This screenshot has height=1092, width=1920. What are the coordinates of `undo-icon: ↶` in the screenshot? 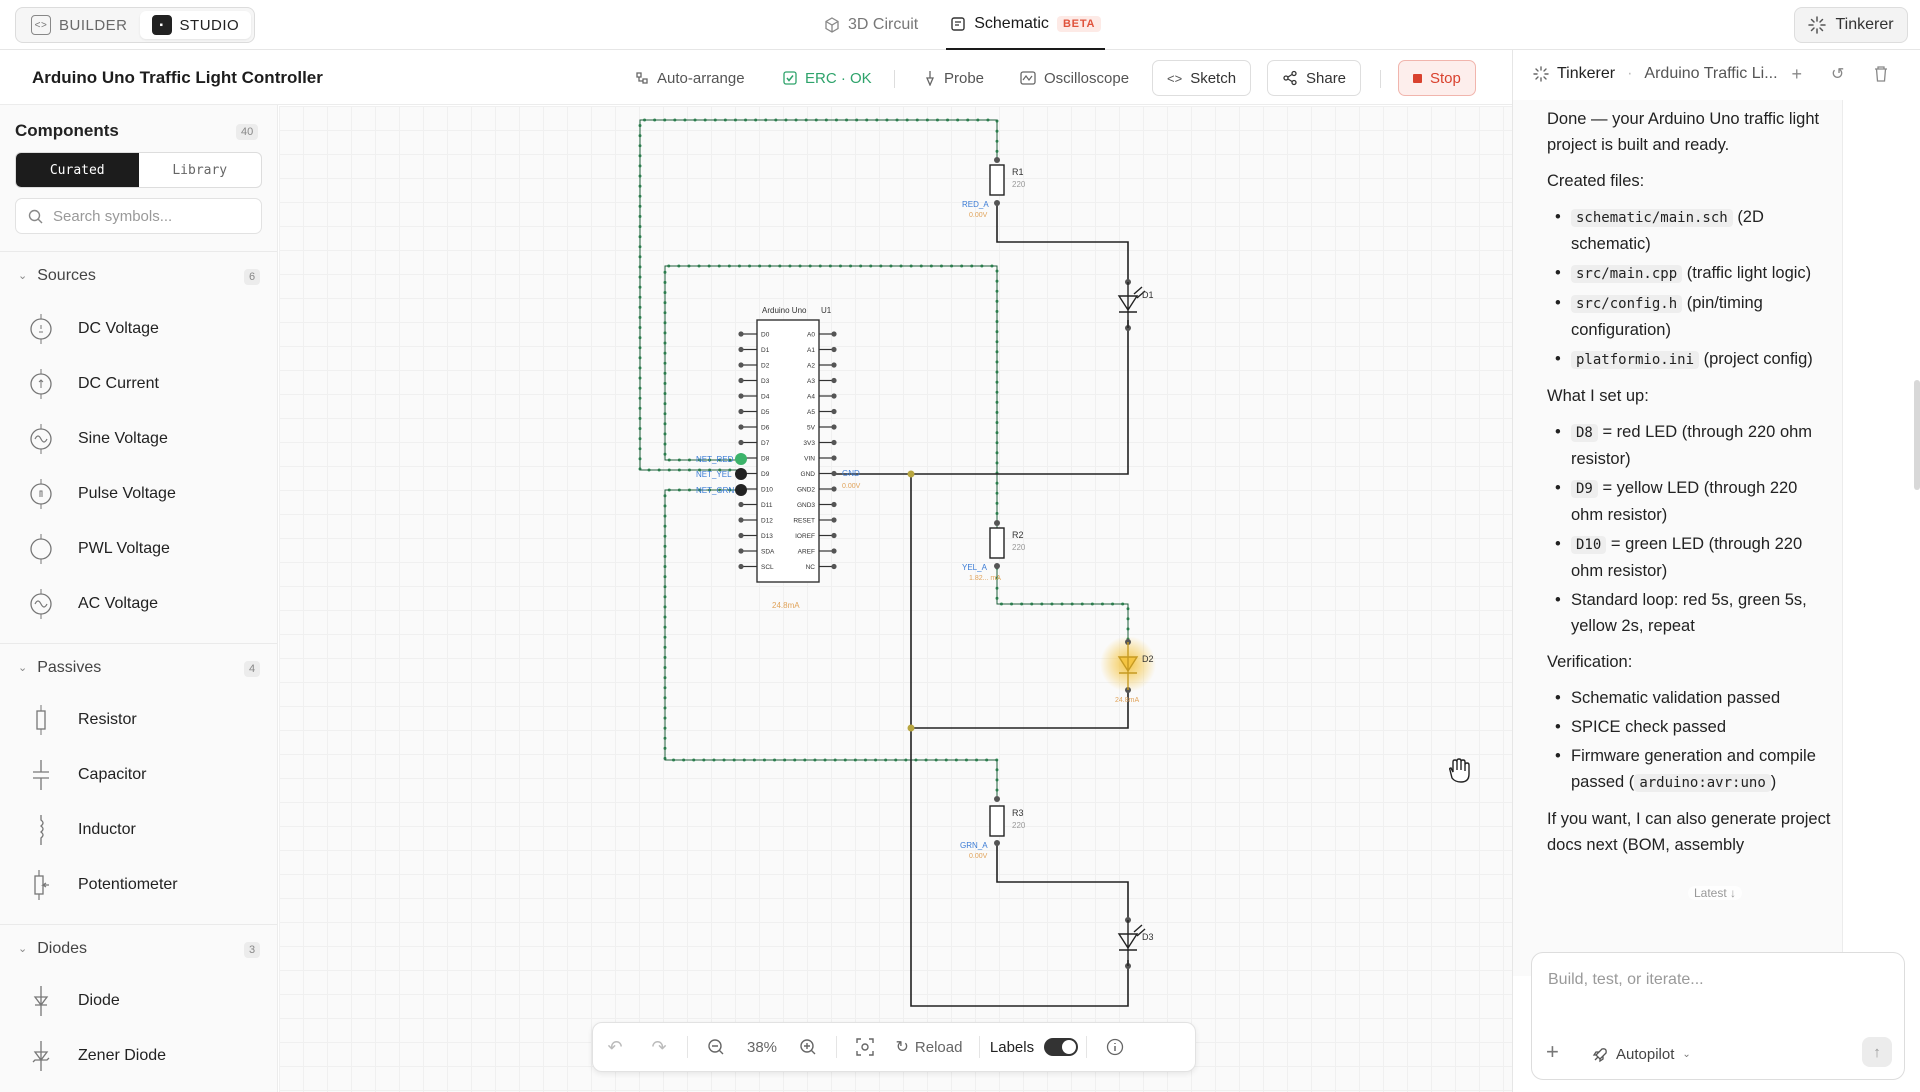 It's located at (615, 1046).